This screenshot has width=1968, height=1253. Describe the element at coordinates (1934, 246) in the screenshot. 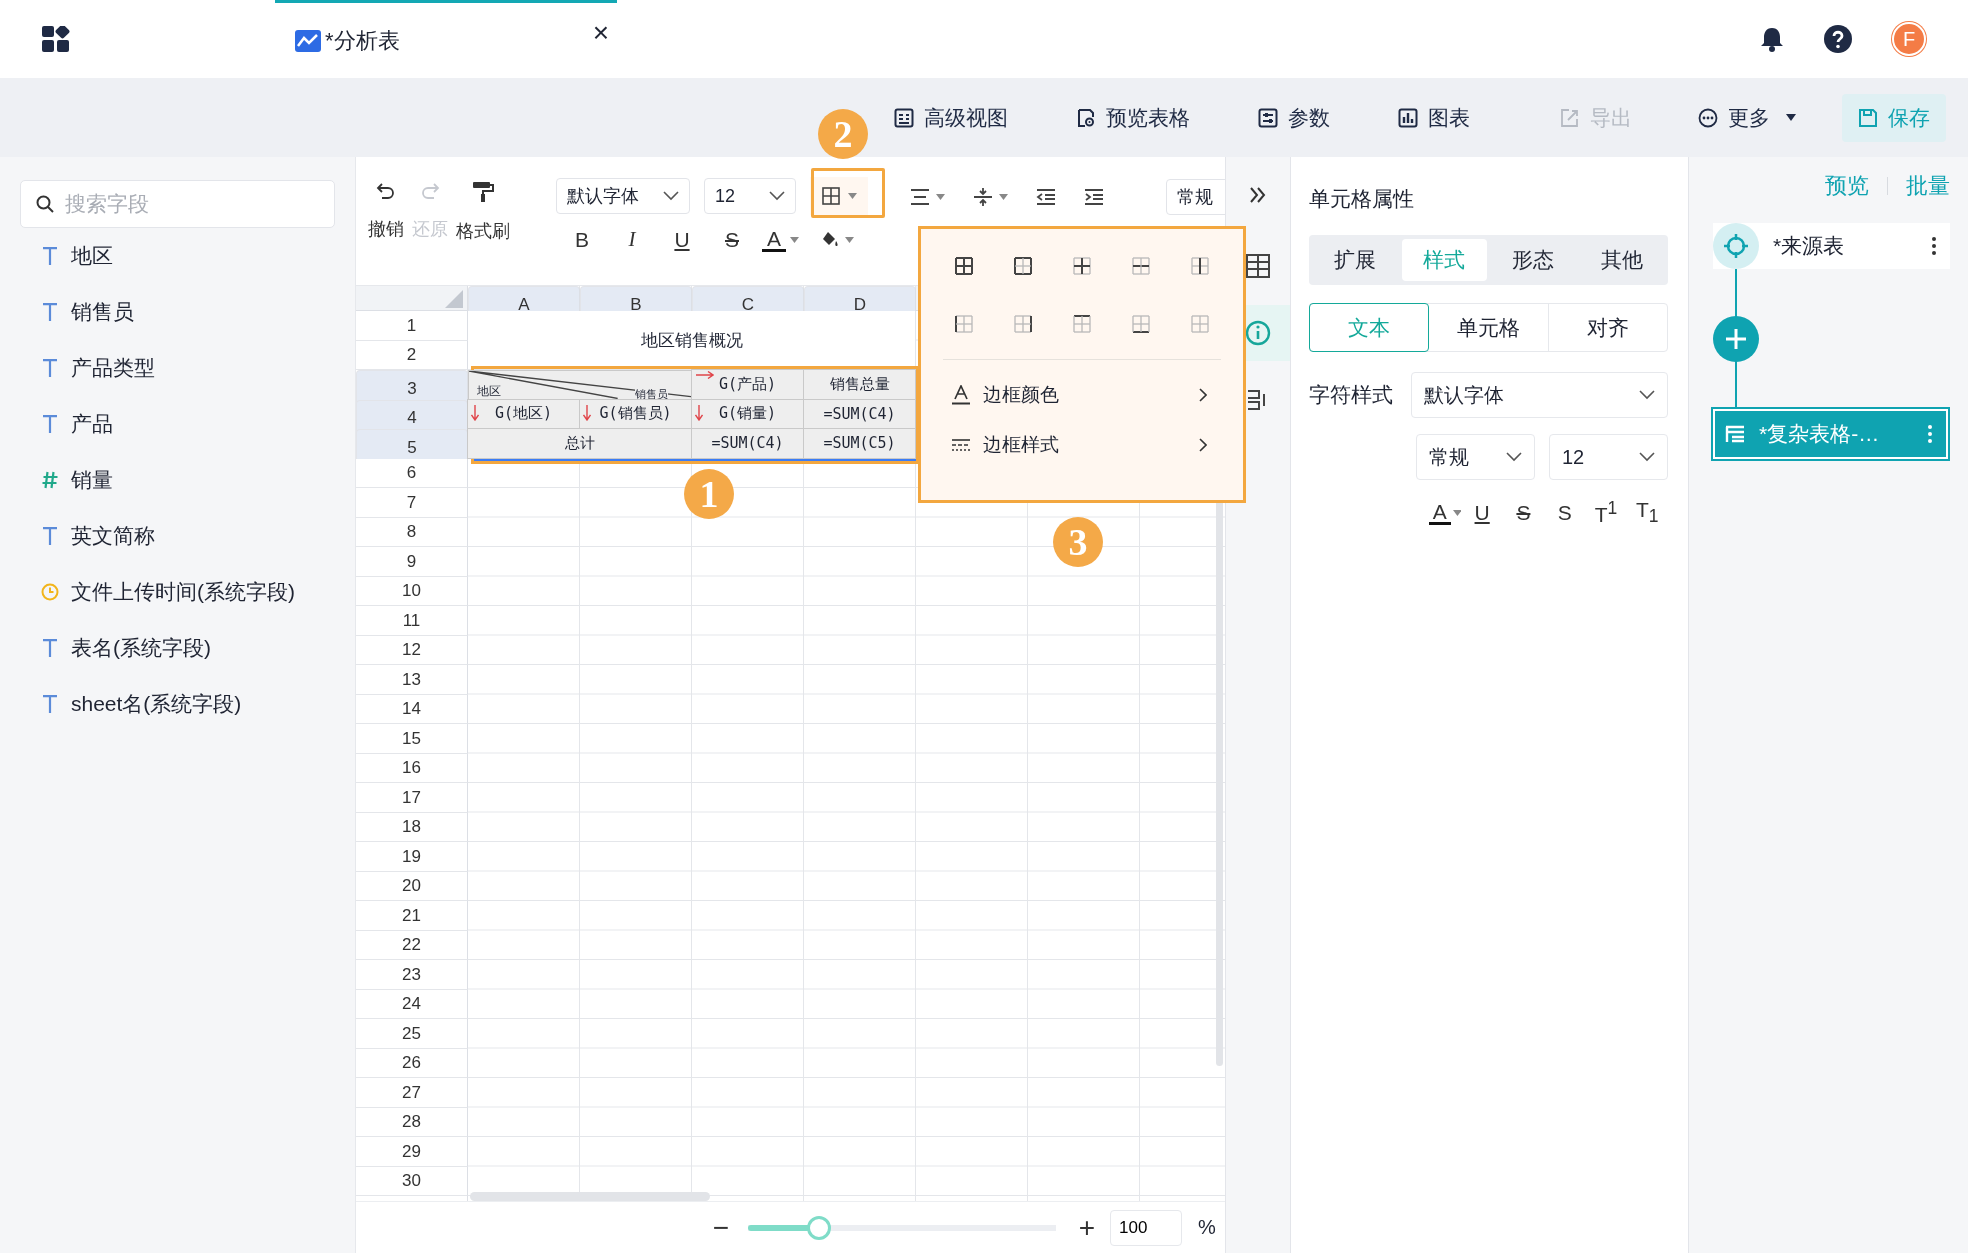

I see `kebab-menu-icon` at that location.